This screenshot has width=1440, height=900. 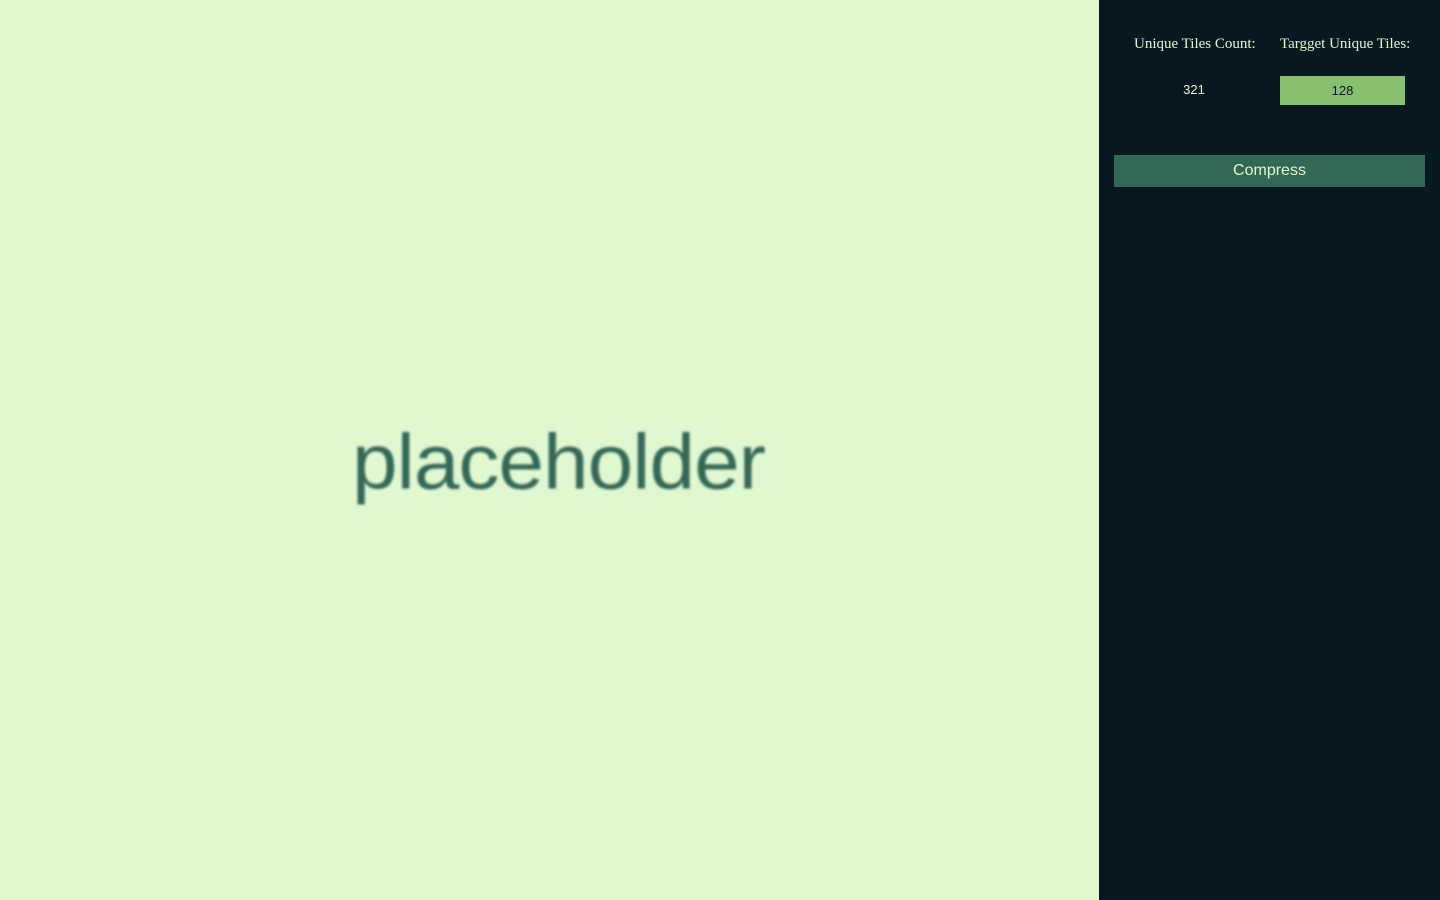 What do you see at coordinates (1269, 171) in the screenshot?
I see `compress-button: Compress` at bounding box center [1269, 171].